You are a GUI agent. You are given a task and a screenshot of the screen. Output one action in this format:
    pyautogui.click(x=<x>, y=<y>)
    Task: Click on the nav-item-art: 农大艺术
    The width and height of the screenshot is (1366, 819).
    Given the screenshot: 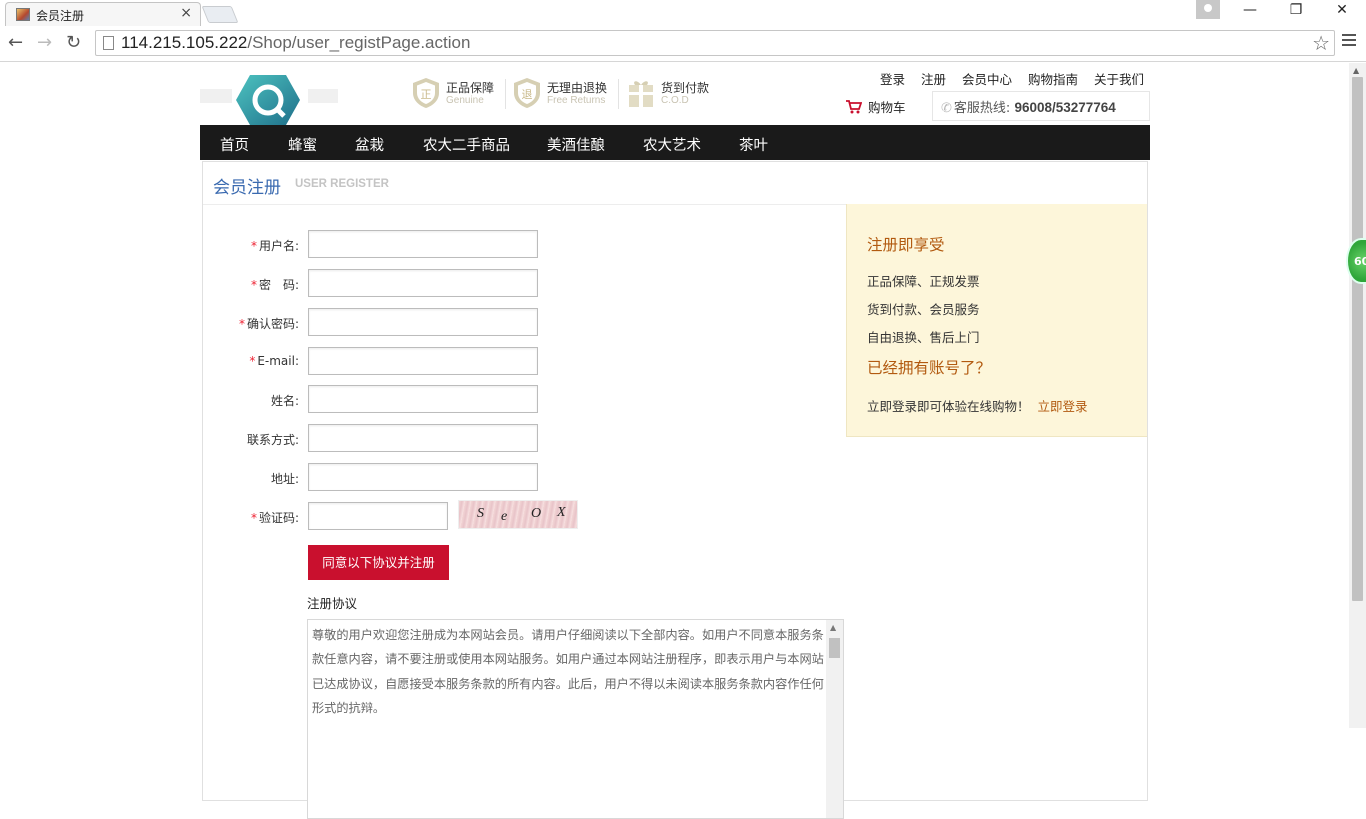 What is the action you would take?
    pyautogui.click(x=672, y=144)
    